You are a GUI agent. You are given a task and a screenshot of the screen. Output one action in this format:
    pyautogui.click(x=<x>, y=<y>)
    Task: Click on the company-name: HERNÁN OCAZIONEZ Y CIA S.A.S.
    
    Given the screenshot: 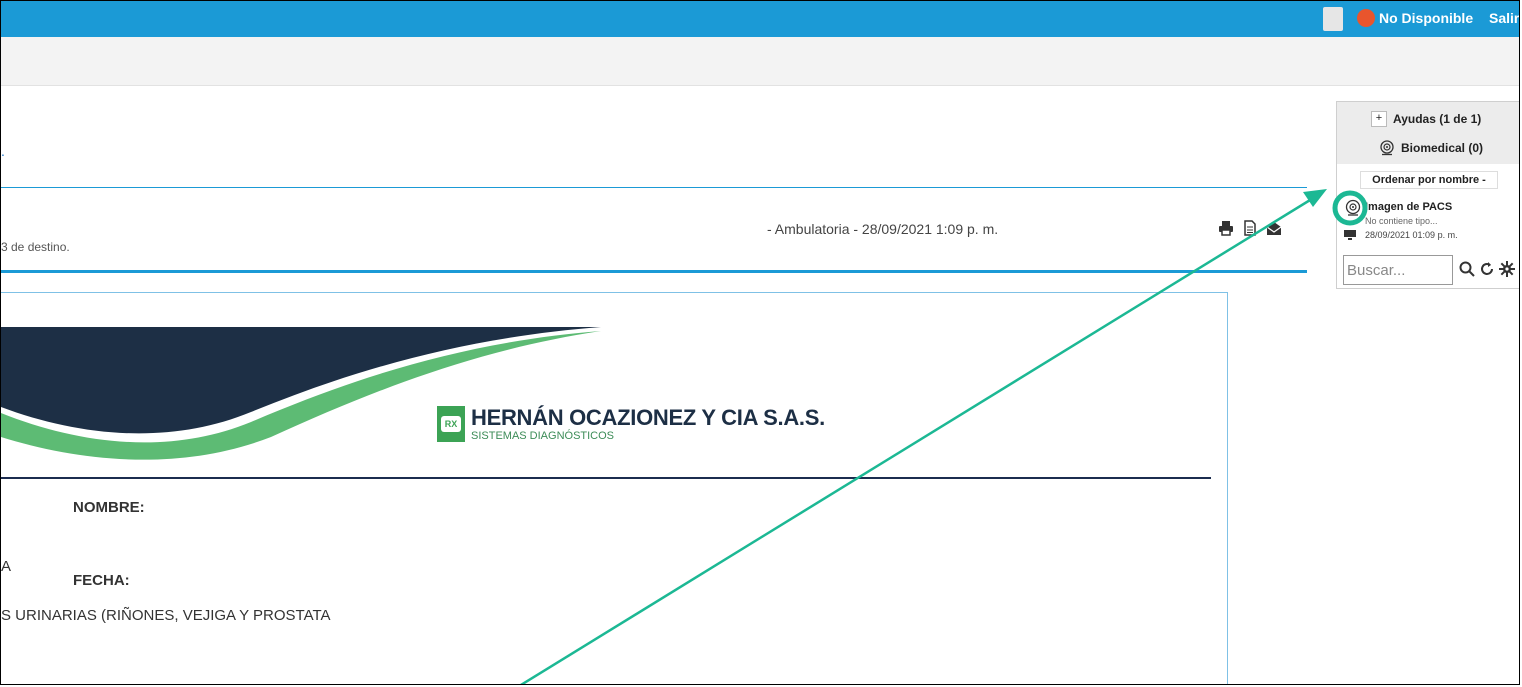 What is the action you would take?
    pyautogui.click(x=648, y=417)
    